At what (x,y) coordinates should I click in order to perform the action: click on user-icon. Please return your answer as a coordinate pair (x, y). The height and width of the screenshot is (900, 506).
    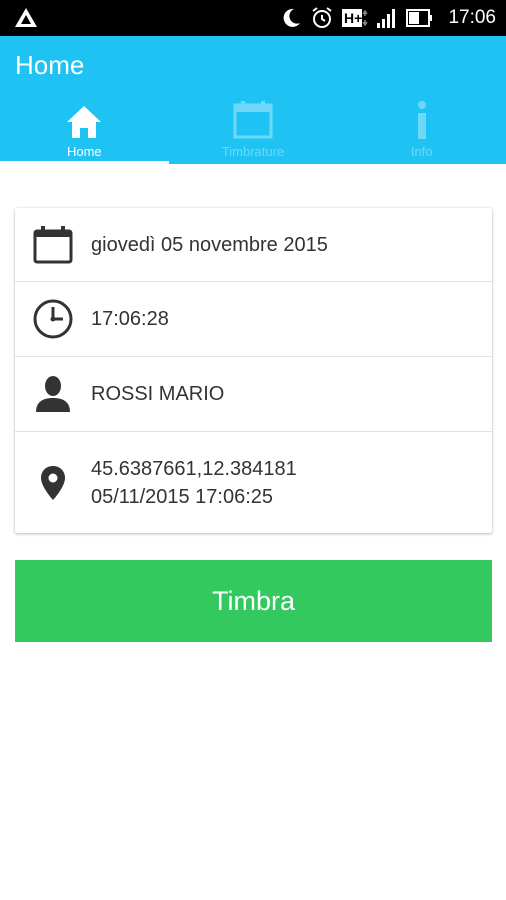
    Looking at the image, I should click on (53, 394).